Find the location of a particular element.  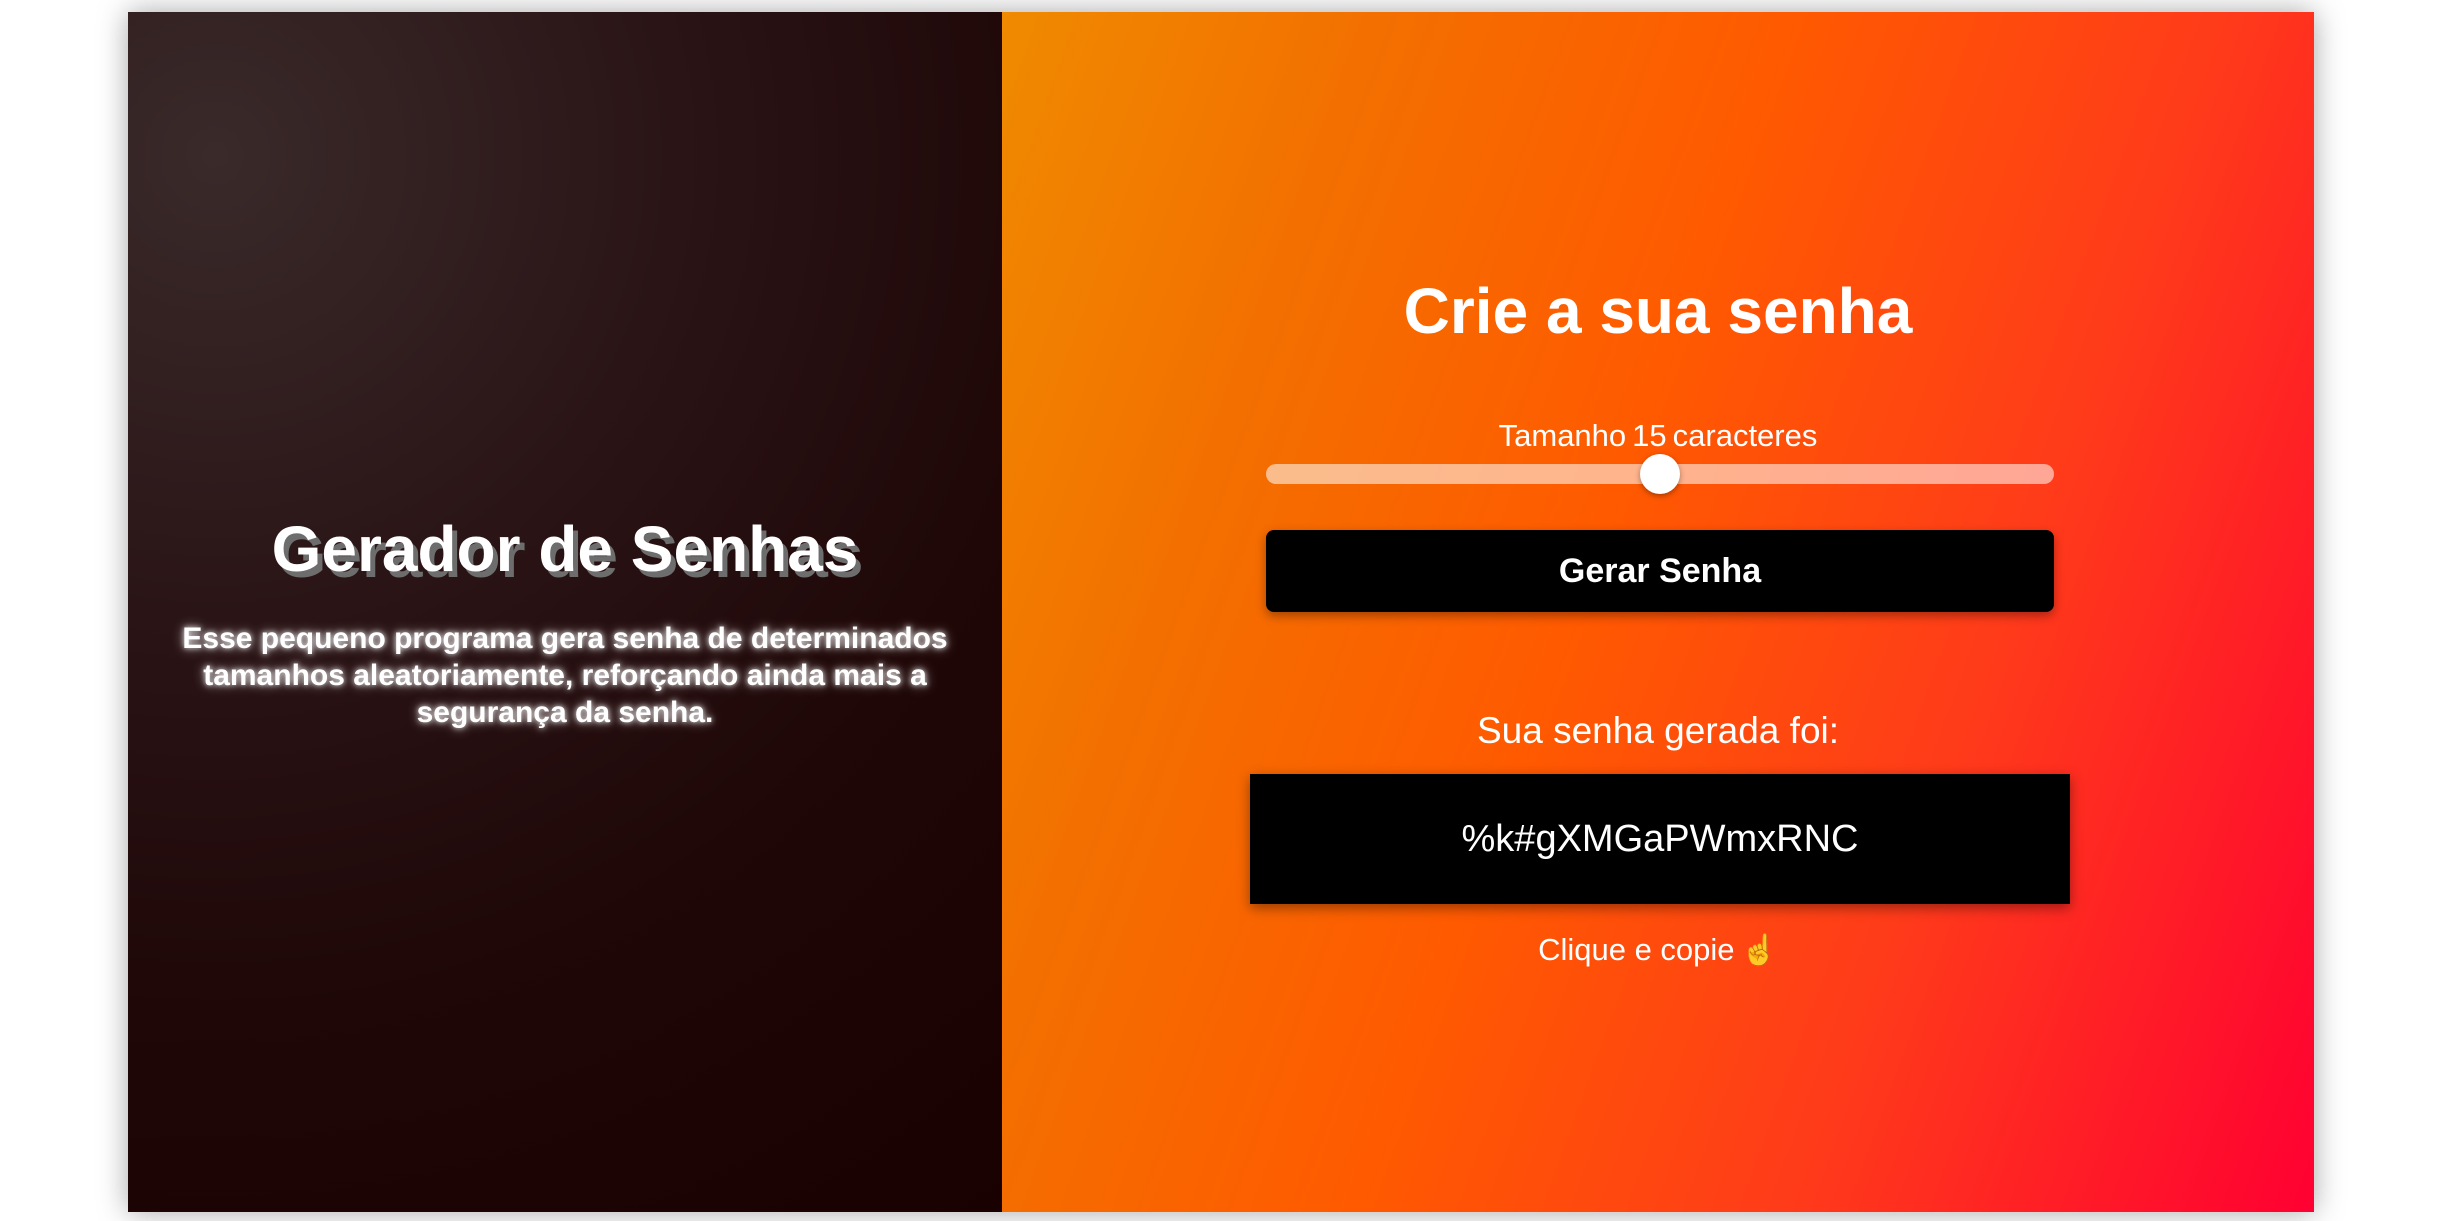

size-label-prefix: Tamanho is located at coordinates (1562, 435).